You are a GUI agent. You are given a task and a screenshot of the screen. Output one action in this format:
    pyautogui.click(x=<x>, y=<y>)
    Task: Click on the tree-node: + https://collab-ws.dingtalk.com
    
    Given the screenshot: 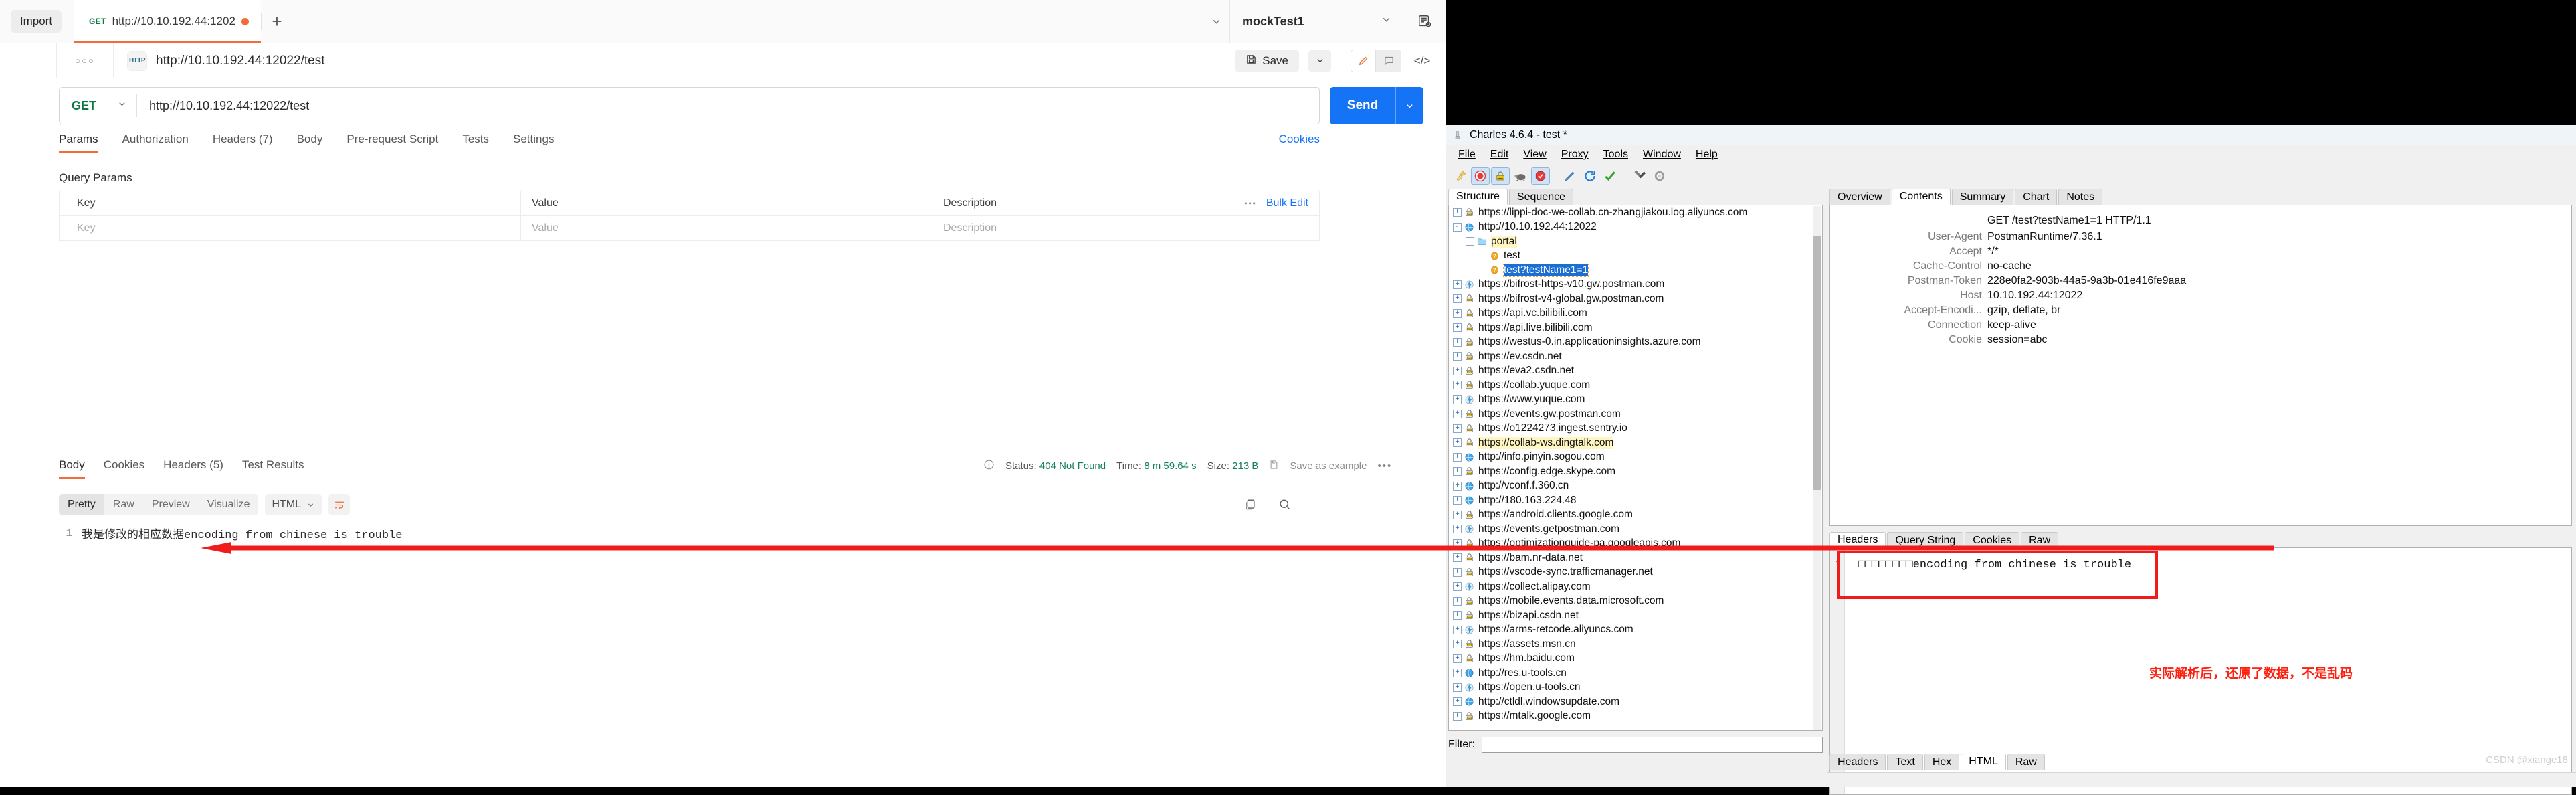 What is the action you would take?
    pyautogui.click(x=1635, y=443)
    